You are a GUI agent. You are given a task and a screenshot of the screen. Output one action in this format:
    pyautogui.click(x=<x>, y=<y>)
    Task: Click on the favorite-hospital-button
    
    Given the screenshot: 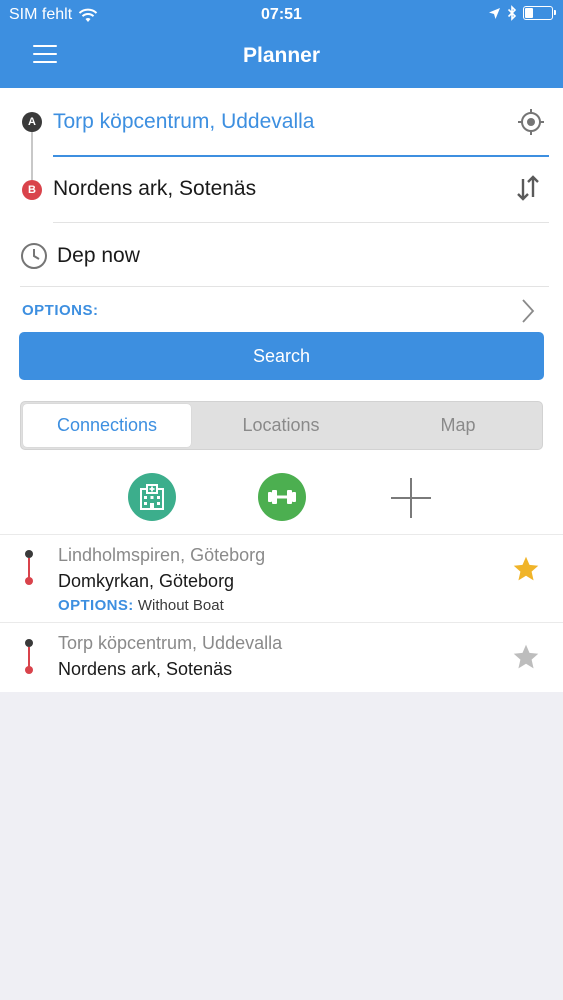 What is the action you would take?
    pyautogui.click(x=152, y=497)
    